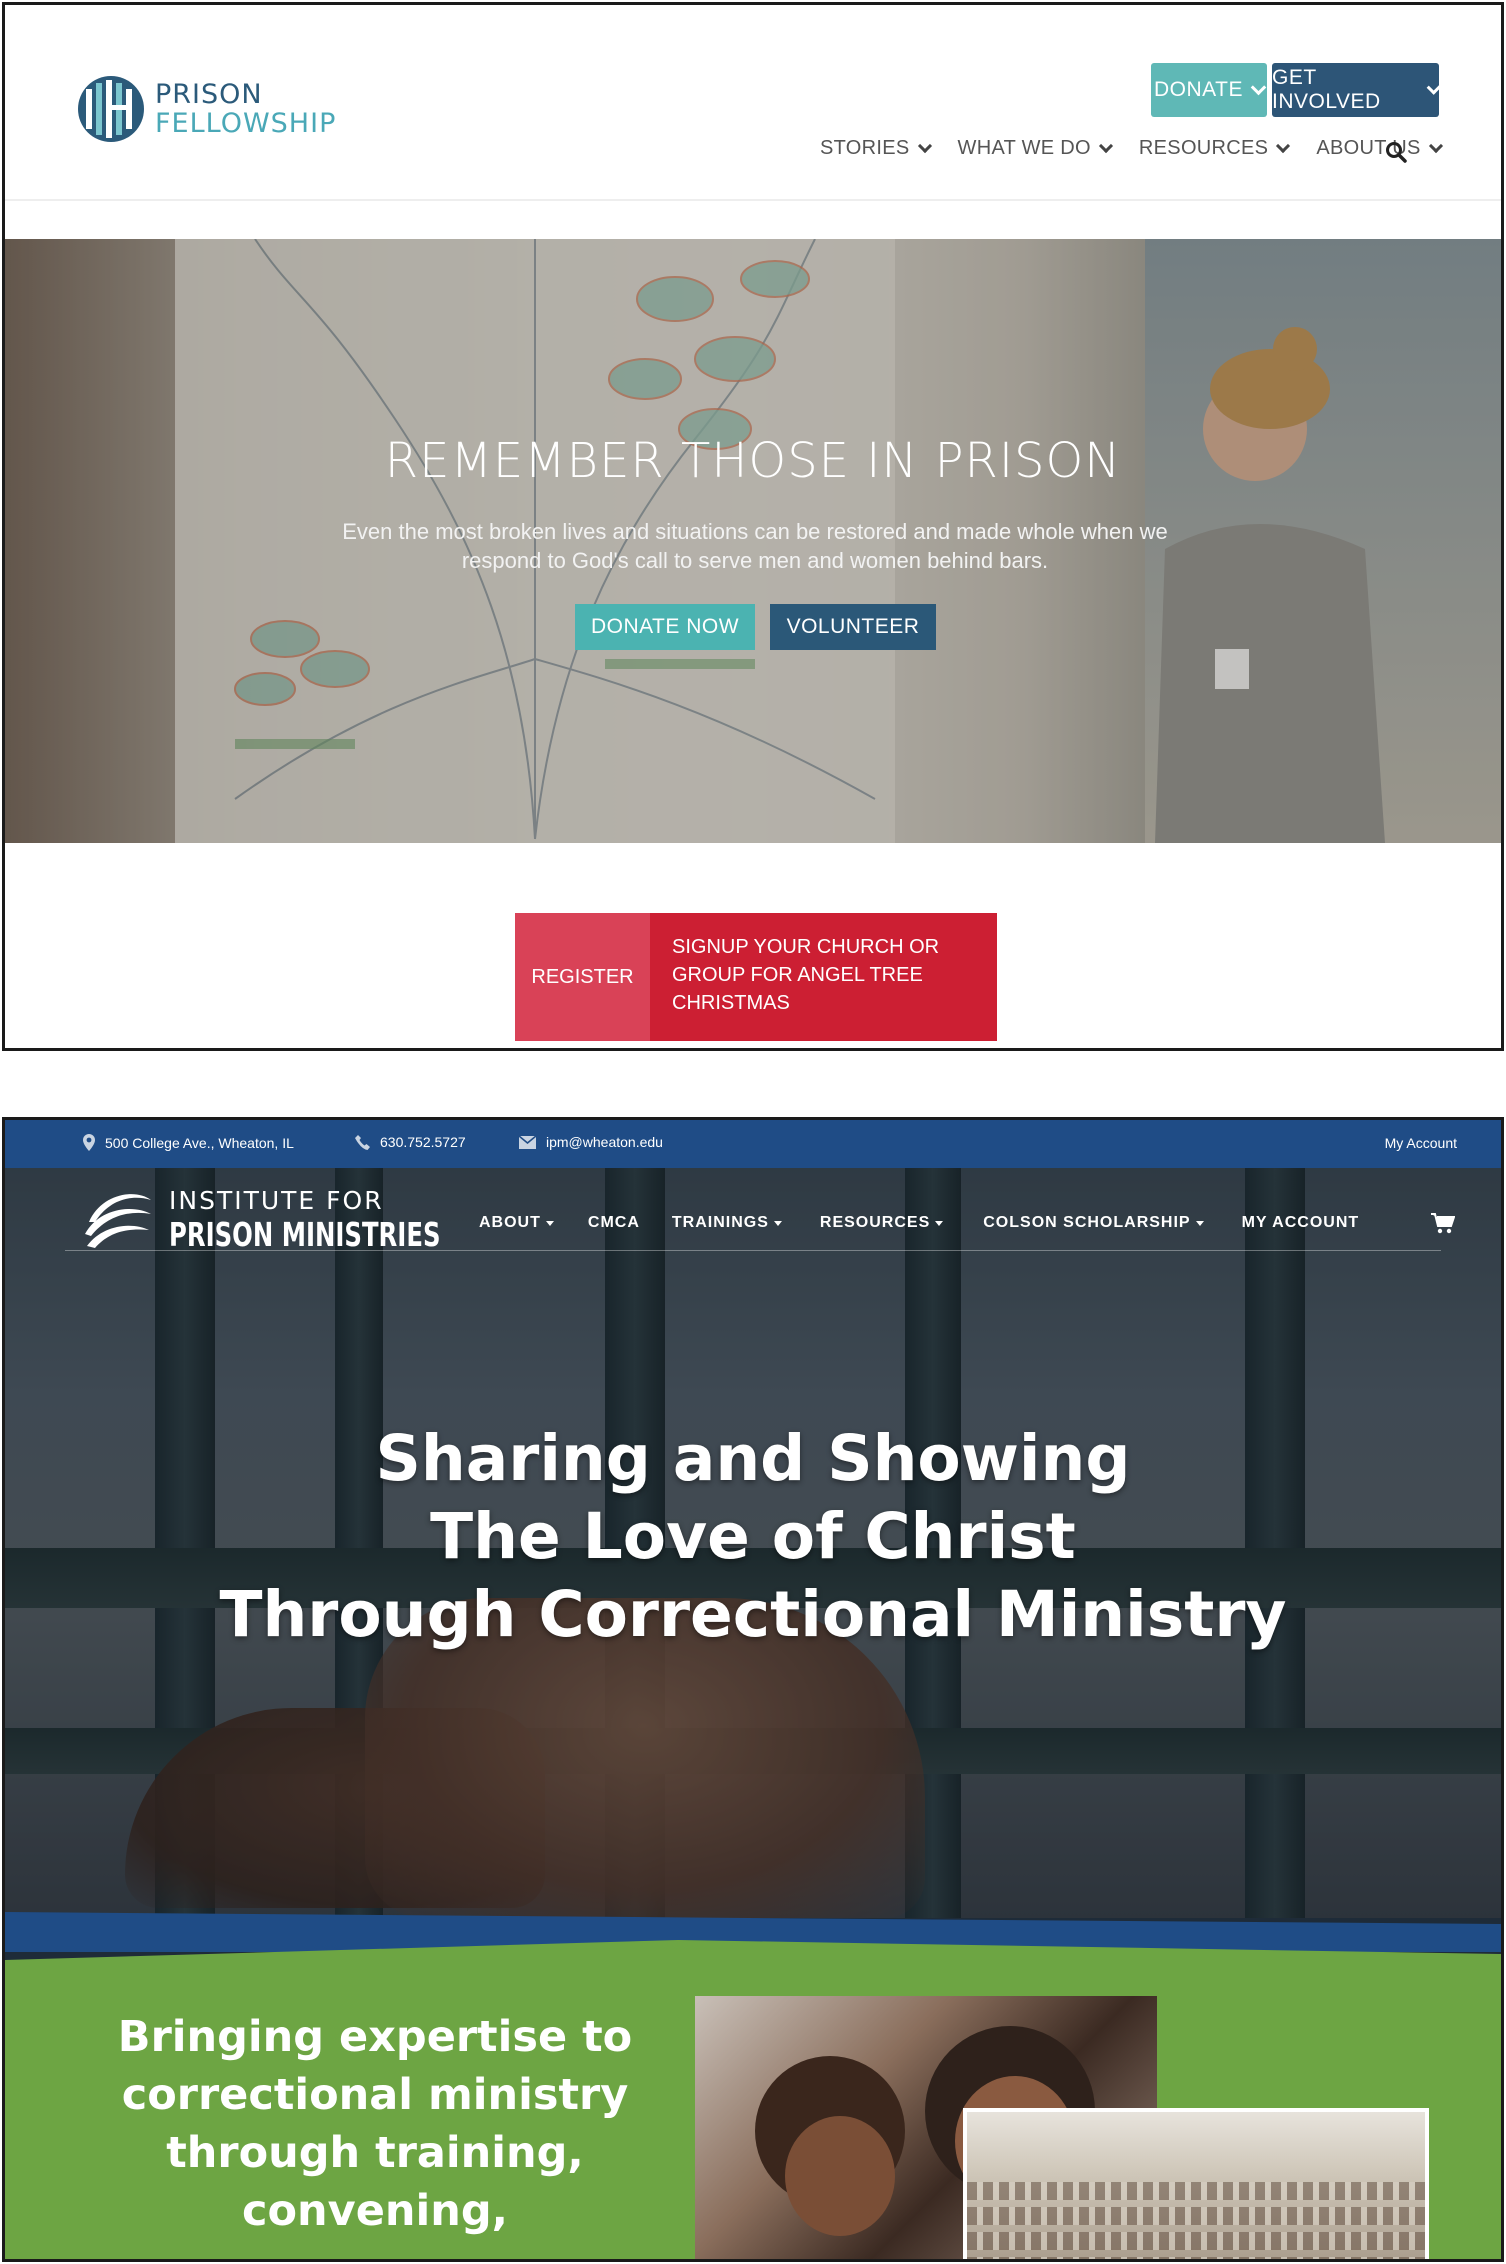 Image resolution: width=1506 pixels, height=2264 pixels. I want to click on email-info: ipm@wheaton.edu, so click(591, 1142).